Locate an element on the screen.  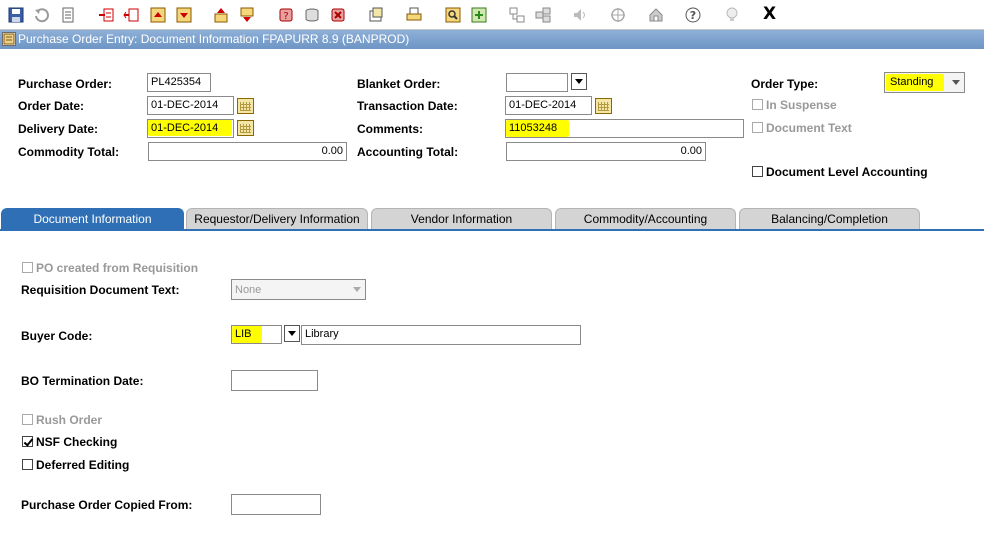
bo-termination-date-field is located at coordinates (274, 380).